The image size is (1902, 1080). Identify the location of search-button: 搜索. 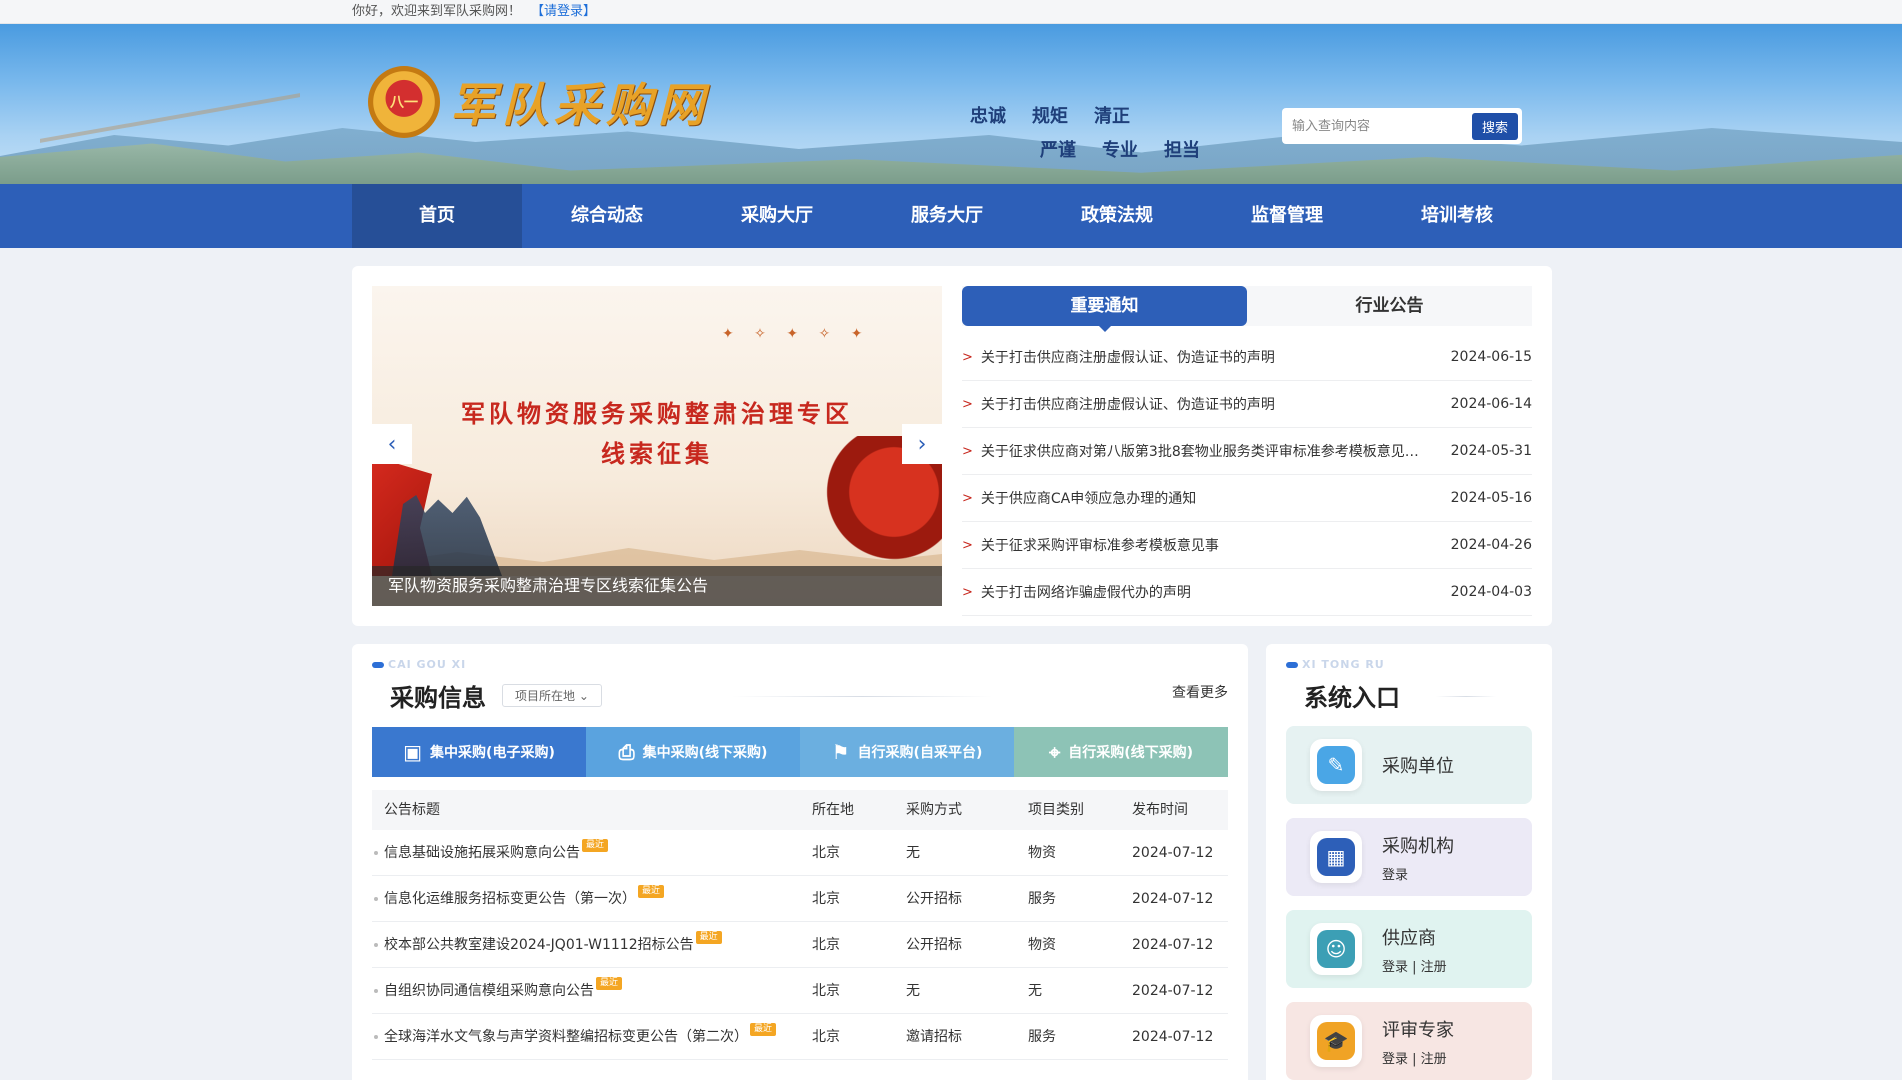
(1494, 126).